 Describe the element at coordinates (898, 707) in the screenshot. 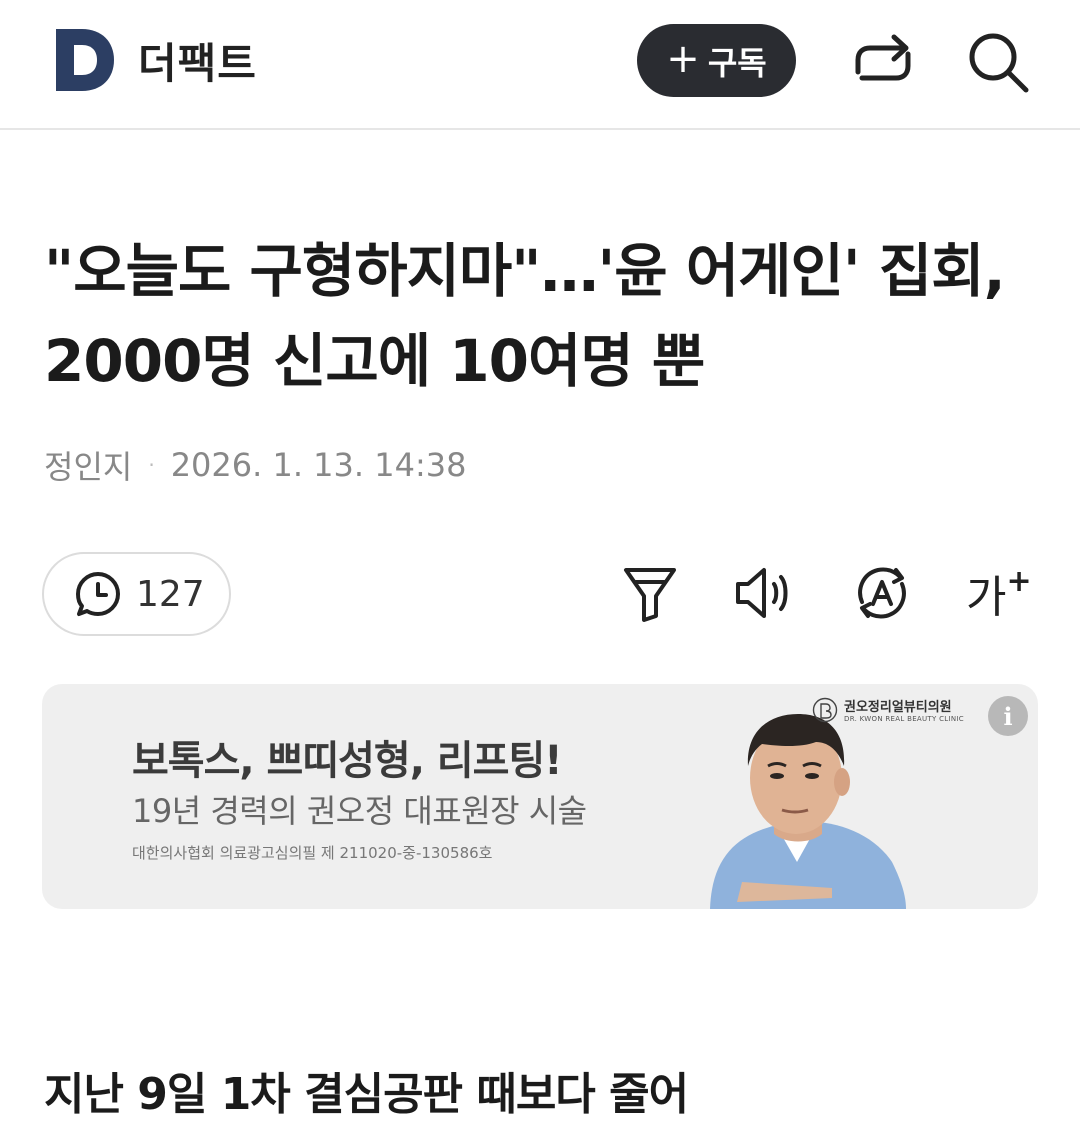

I see `clinic-name-kr: 권오정리얼뷰티의원` at that location.